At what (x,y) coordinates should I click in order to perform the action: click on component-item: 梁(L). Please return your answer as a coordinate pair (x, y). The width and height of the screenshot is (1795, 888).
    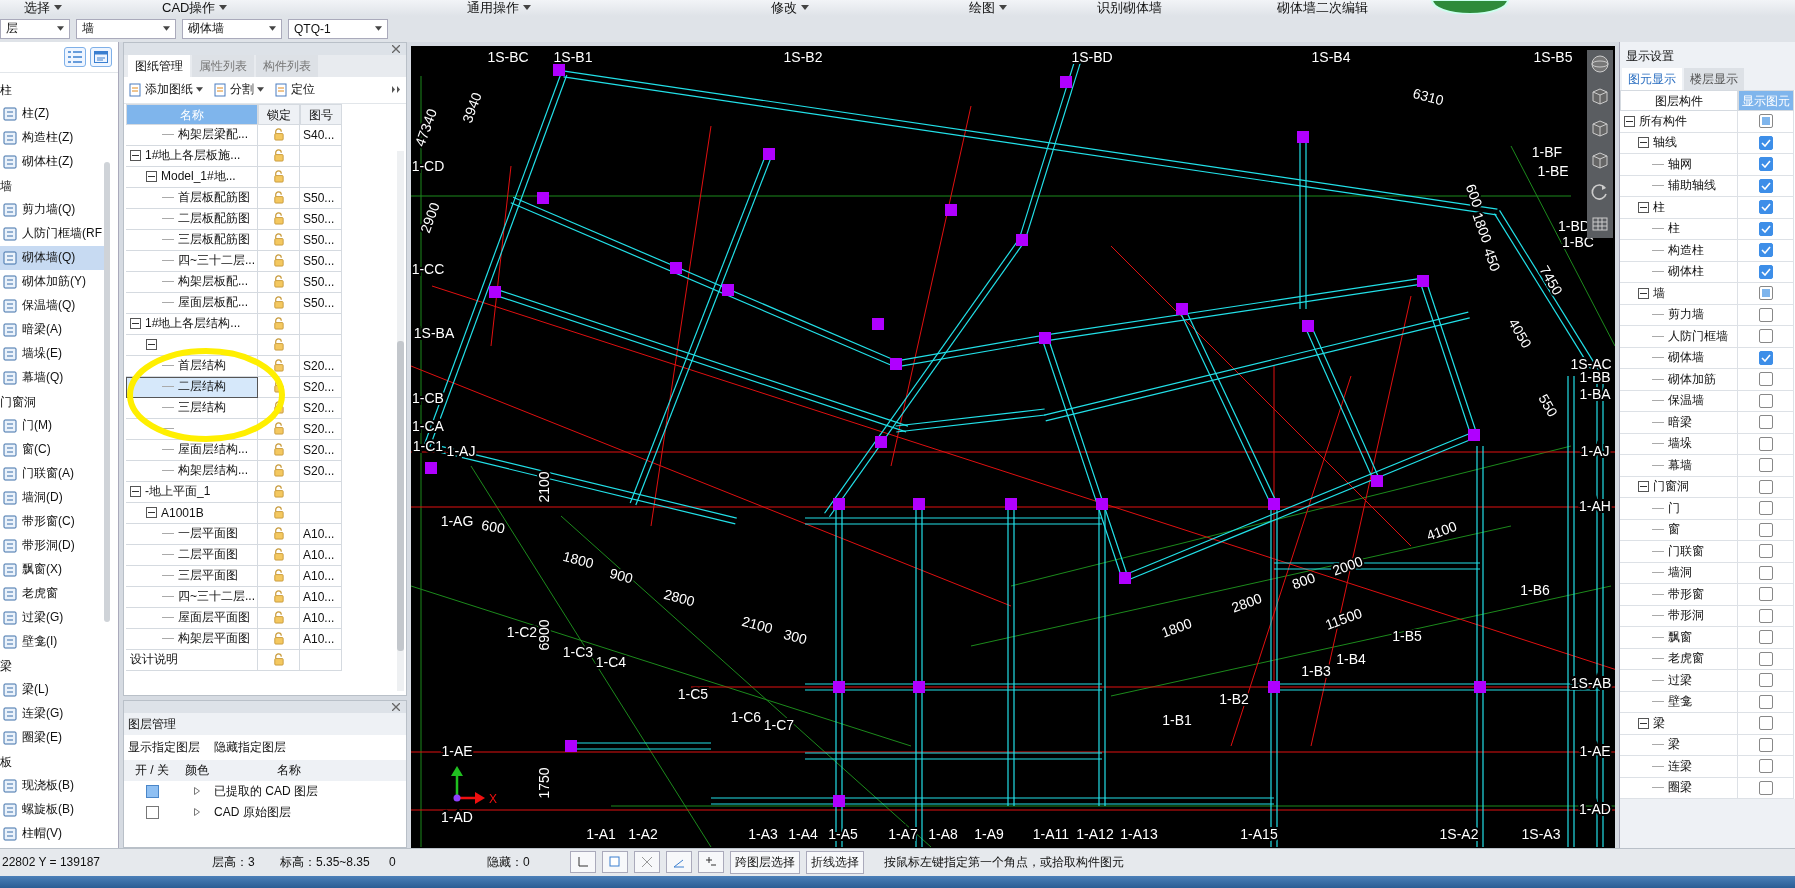
    Looking at the image, I should click on (52, 689).